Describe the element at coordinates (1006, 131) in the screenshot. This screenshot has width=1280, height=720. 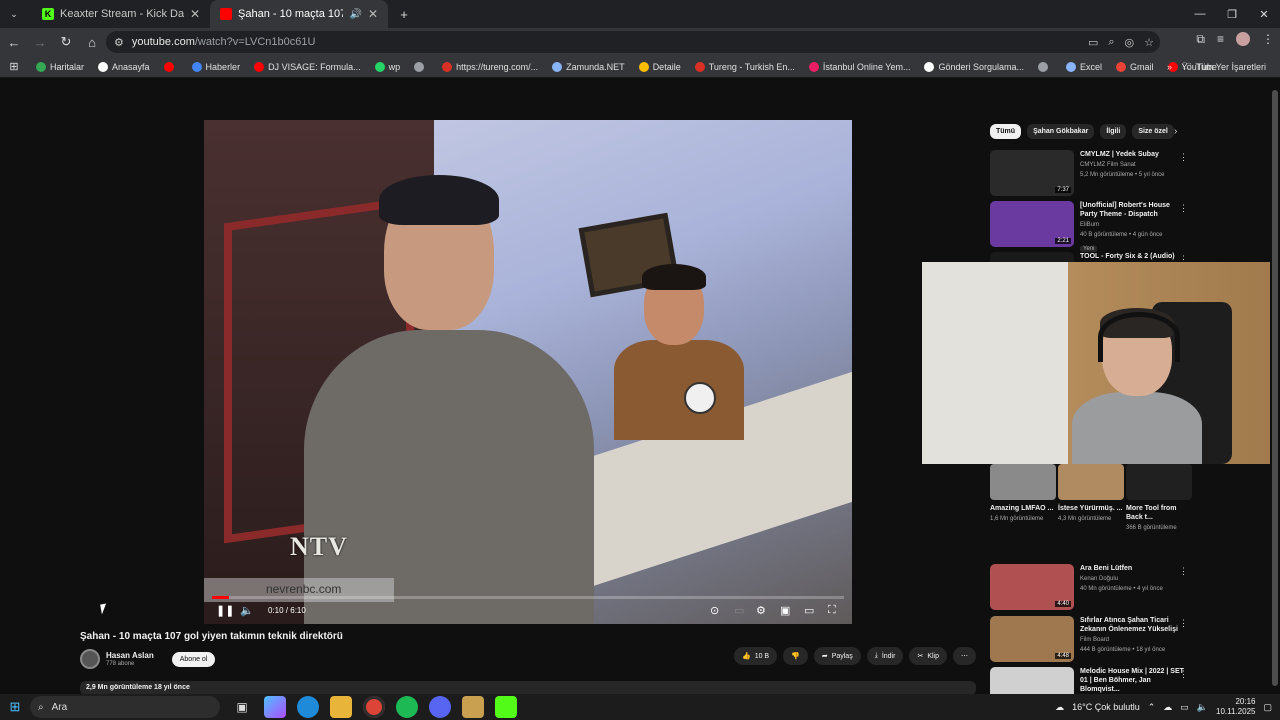
I see `filter-chip: Tümü` at that location.